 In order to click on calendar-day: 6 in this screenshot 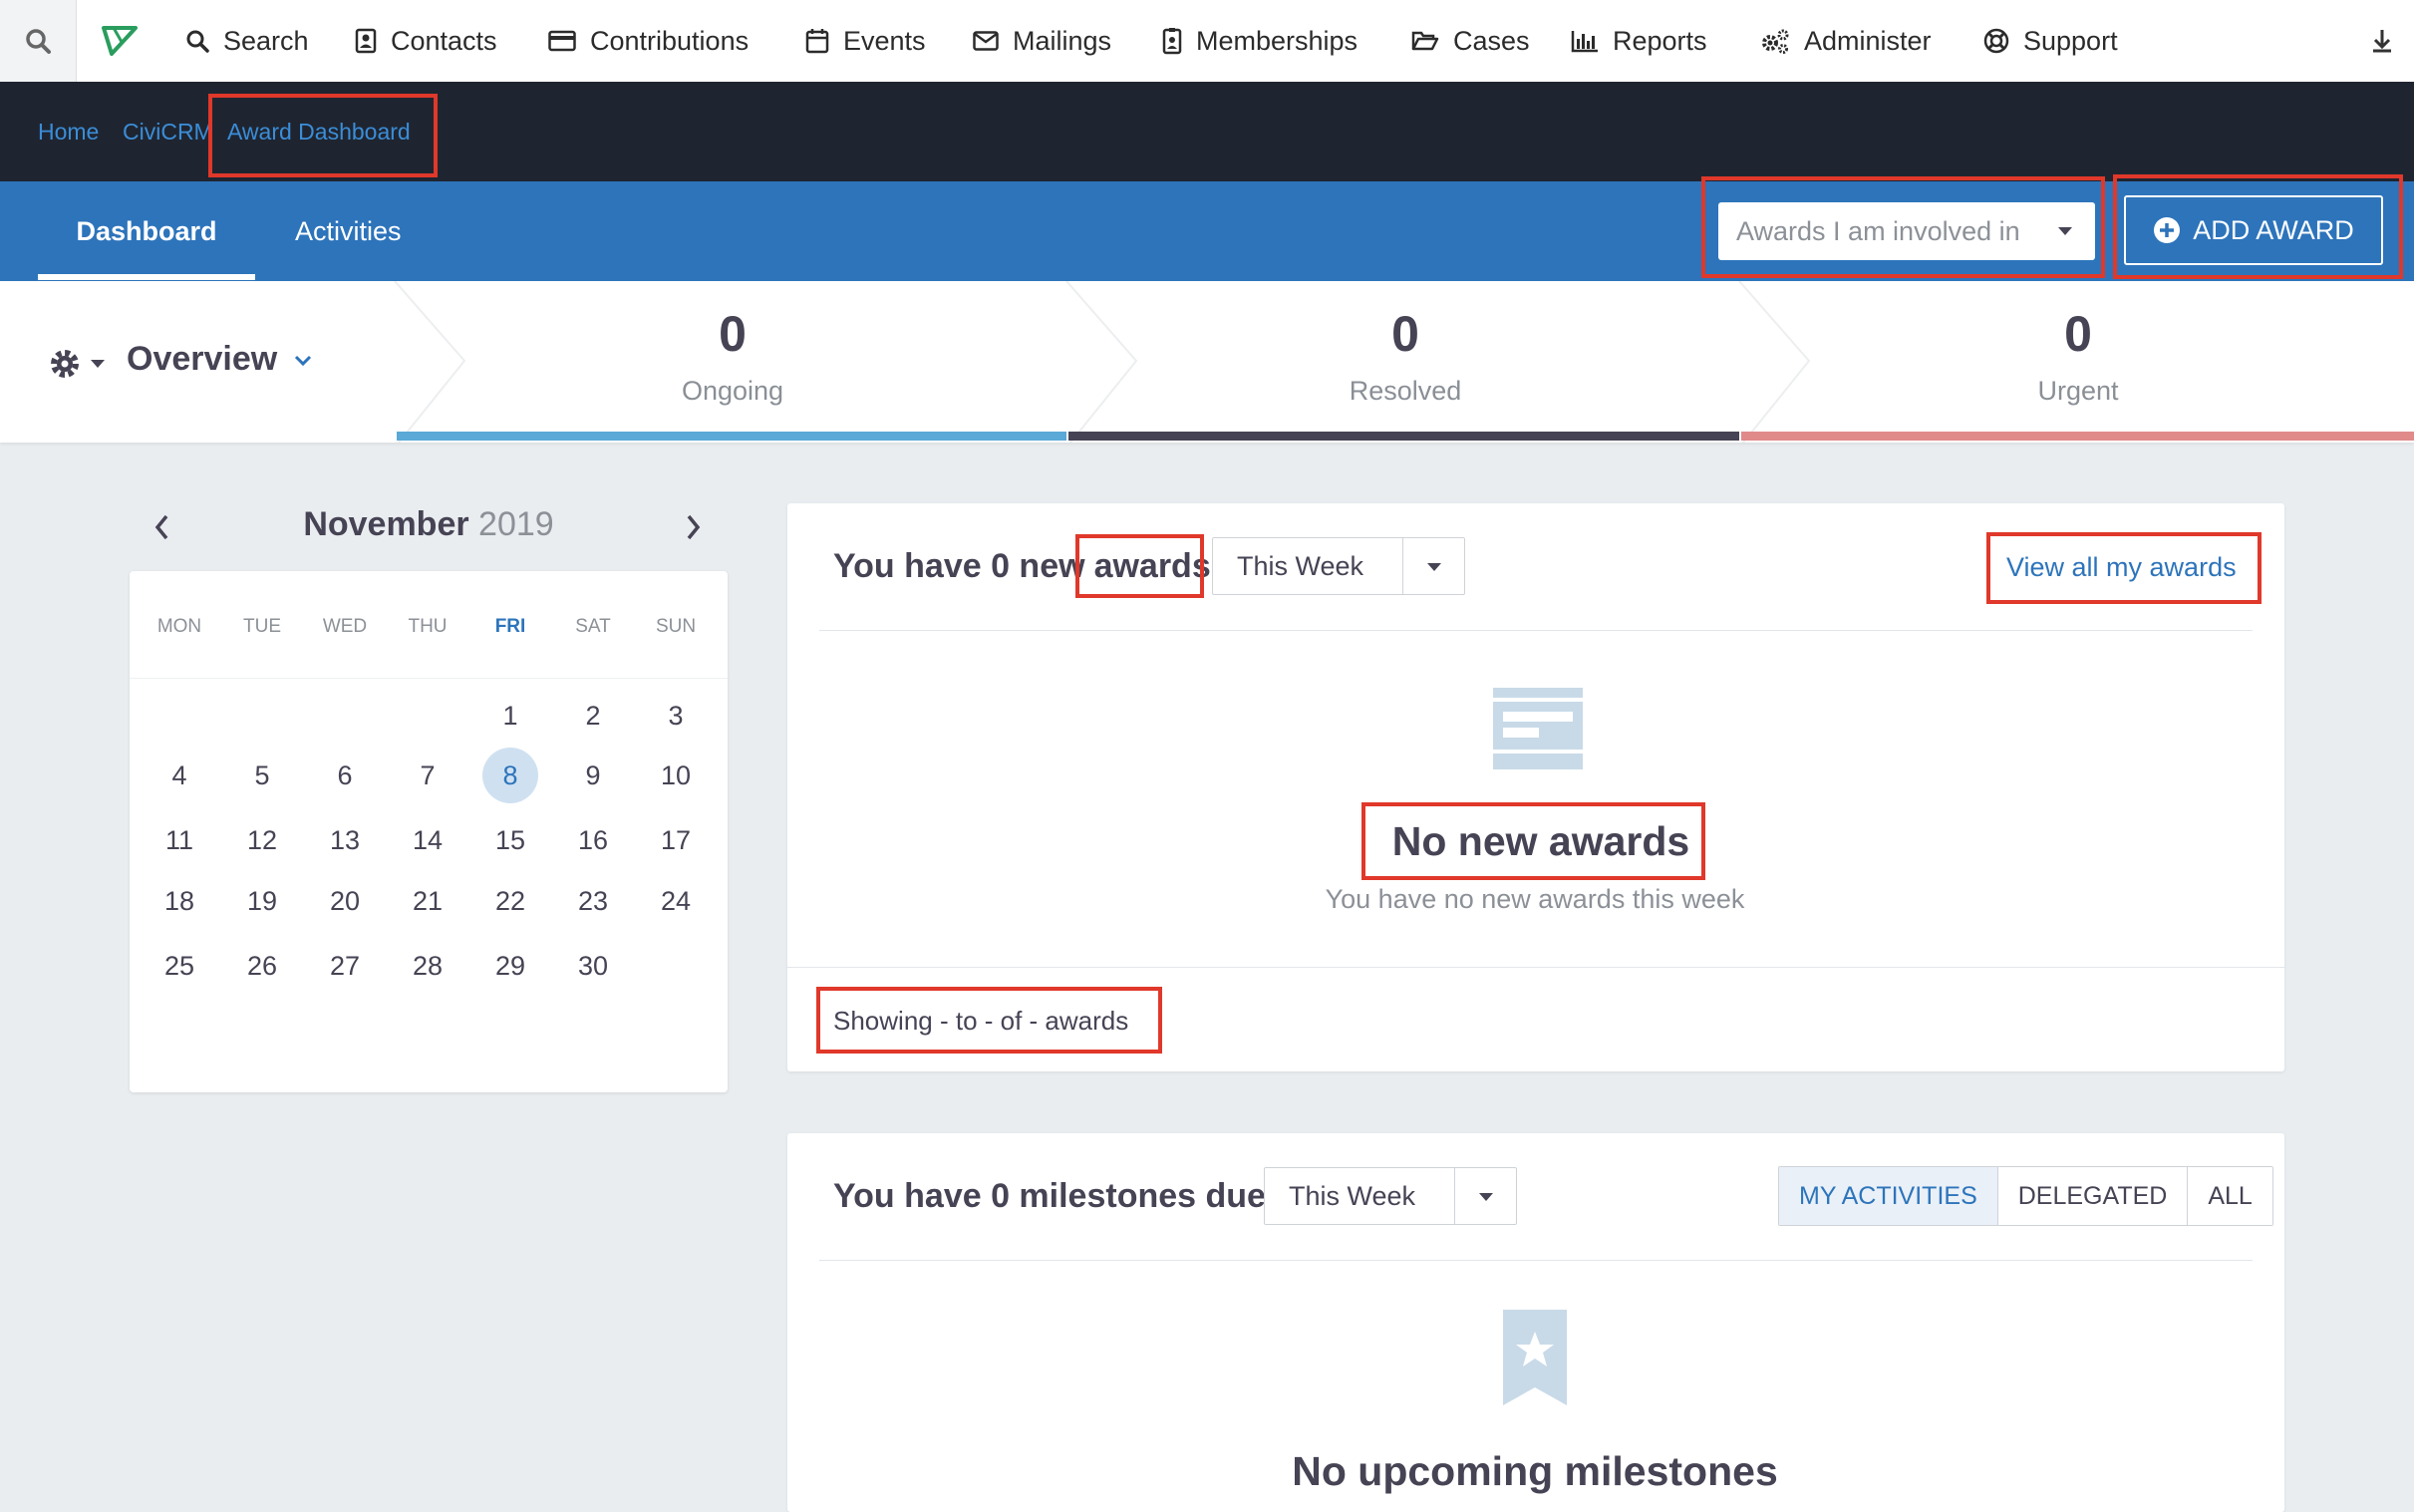, I will do `click(345, 776)`.